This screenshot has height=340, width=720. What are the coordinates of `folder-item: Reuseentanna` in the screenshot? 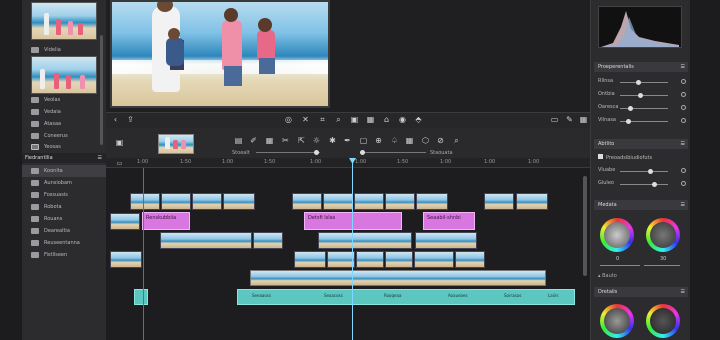 It's located at (55, 243).